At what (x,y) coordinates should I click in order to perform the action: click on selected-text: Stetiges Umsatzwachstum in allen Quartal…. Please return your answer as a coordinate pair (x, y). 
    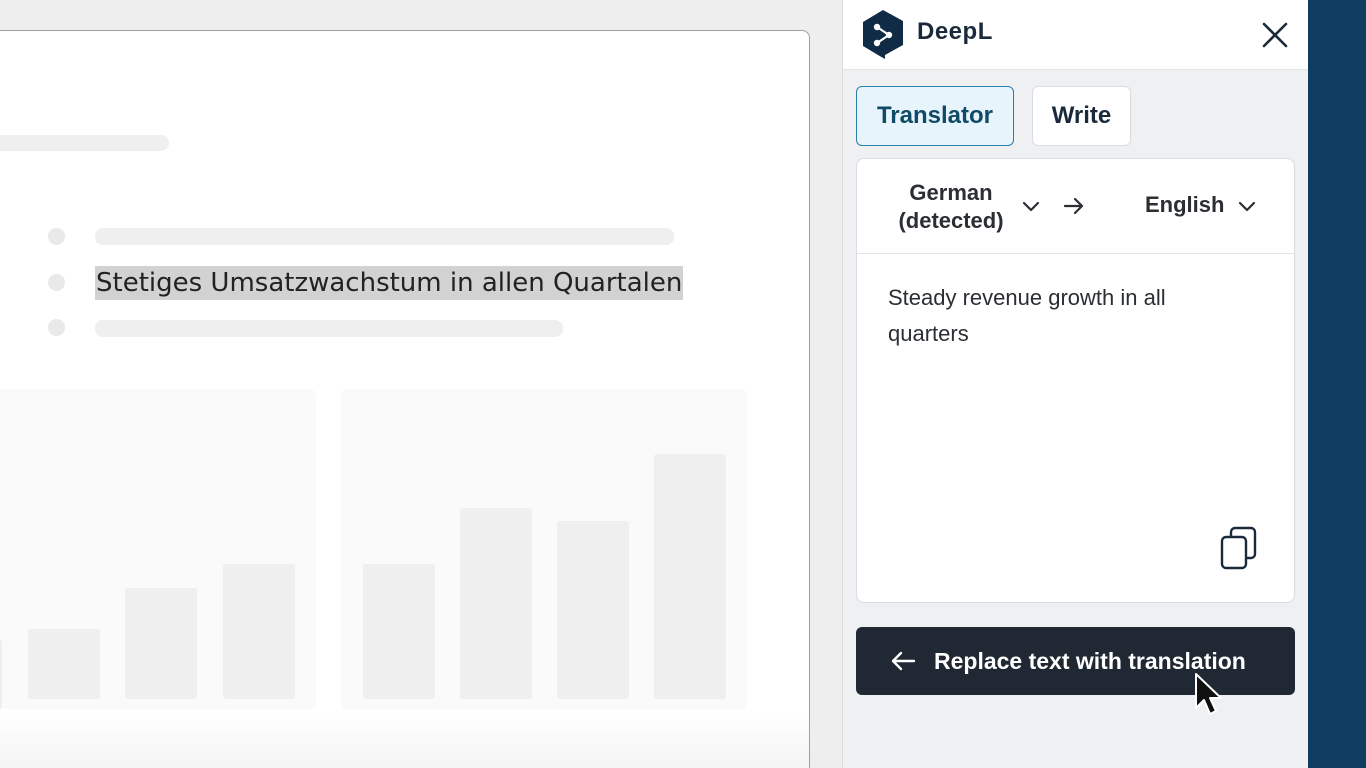
    Looking at the image, I should click on (389, 283).